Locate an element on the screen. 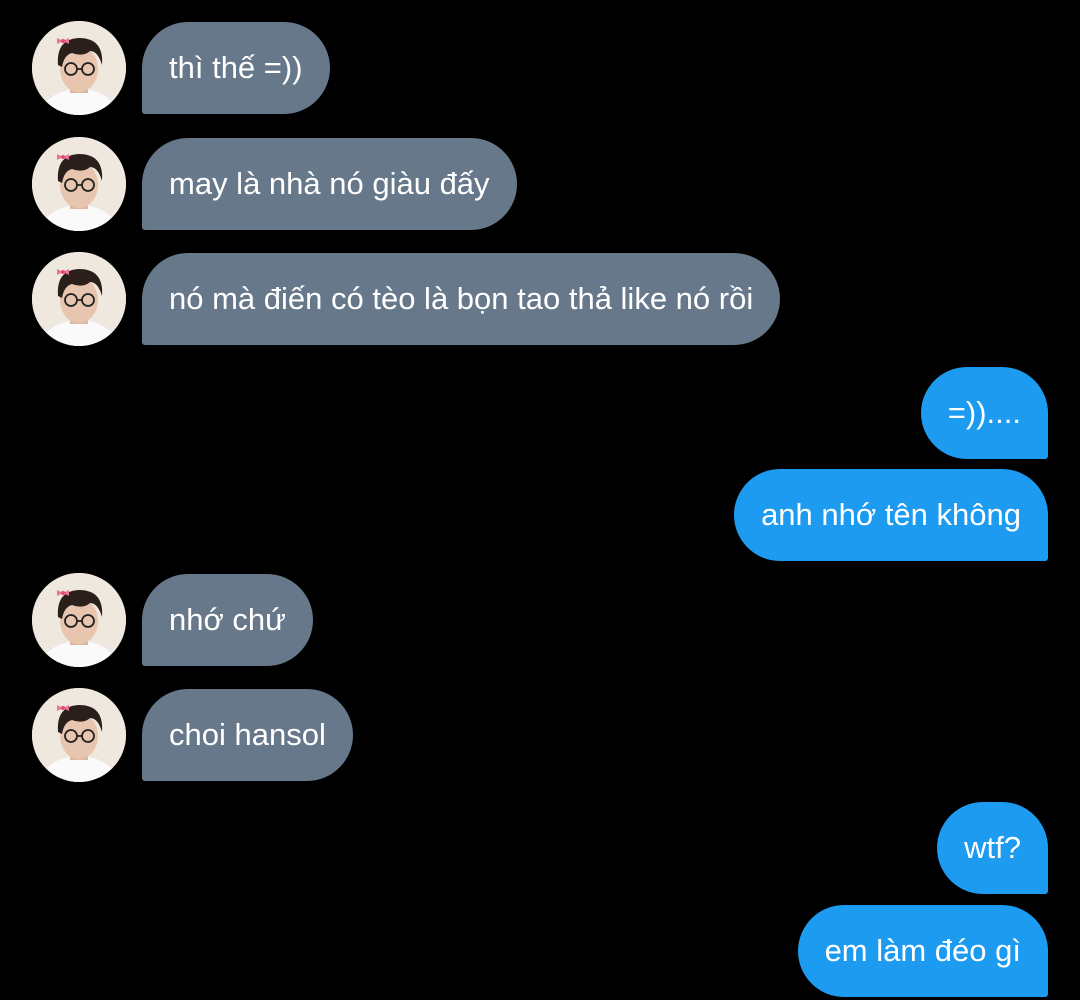  message-text: choi hansol is located at coordinates (247, 734).